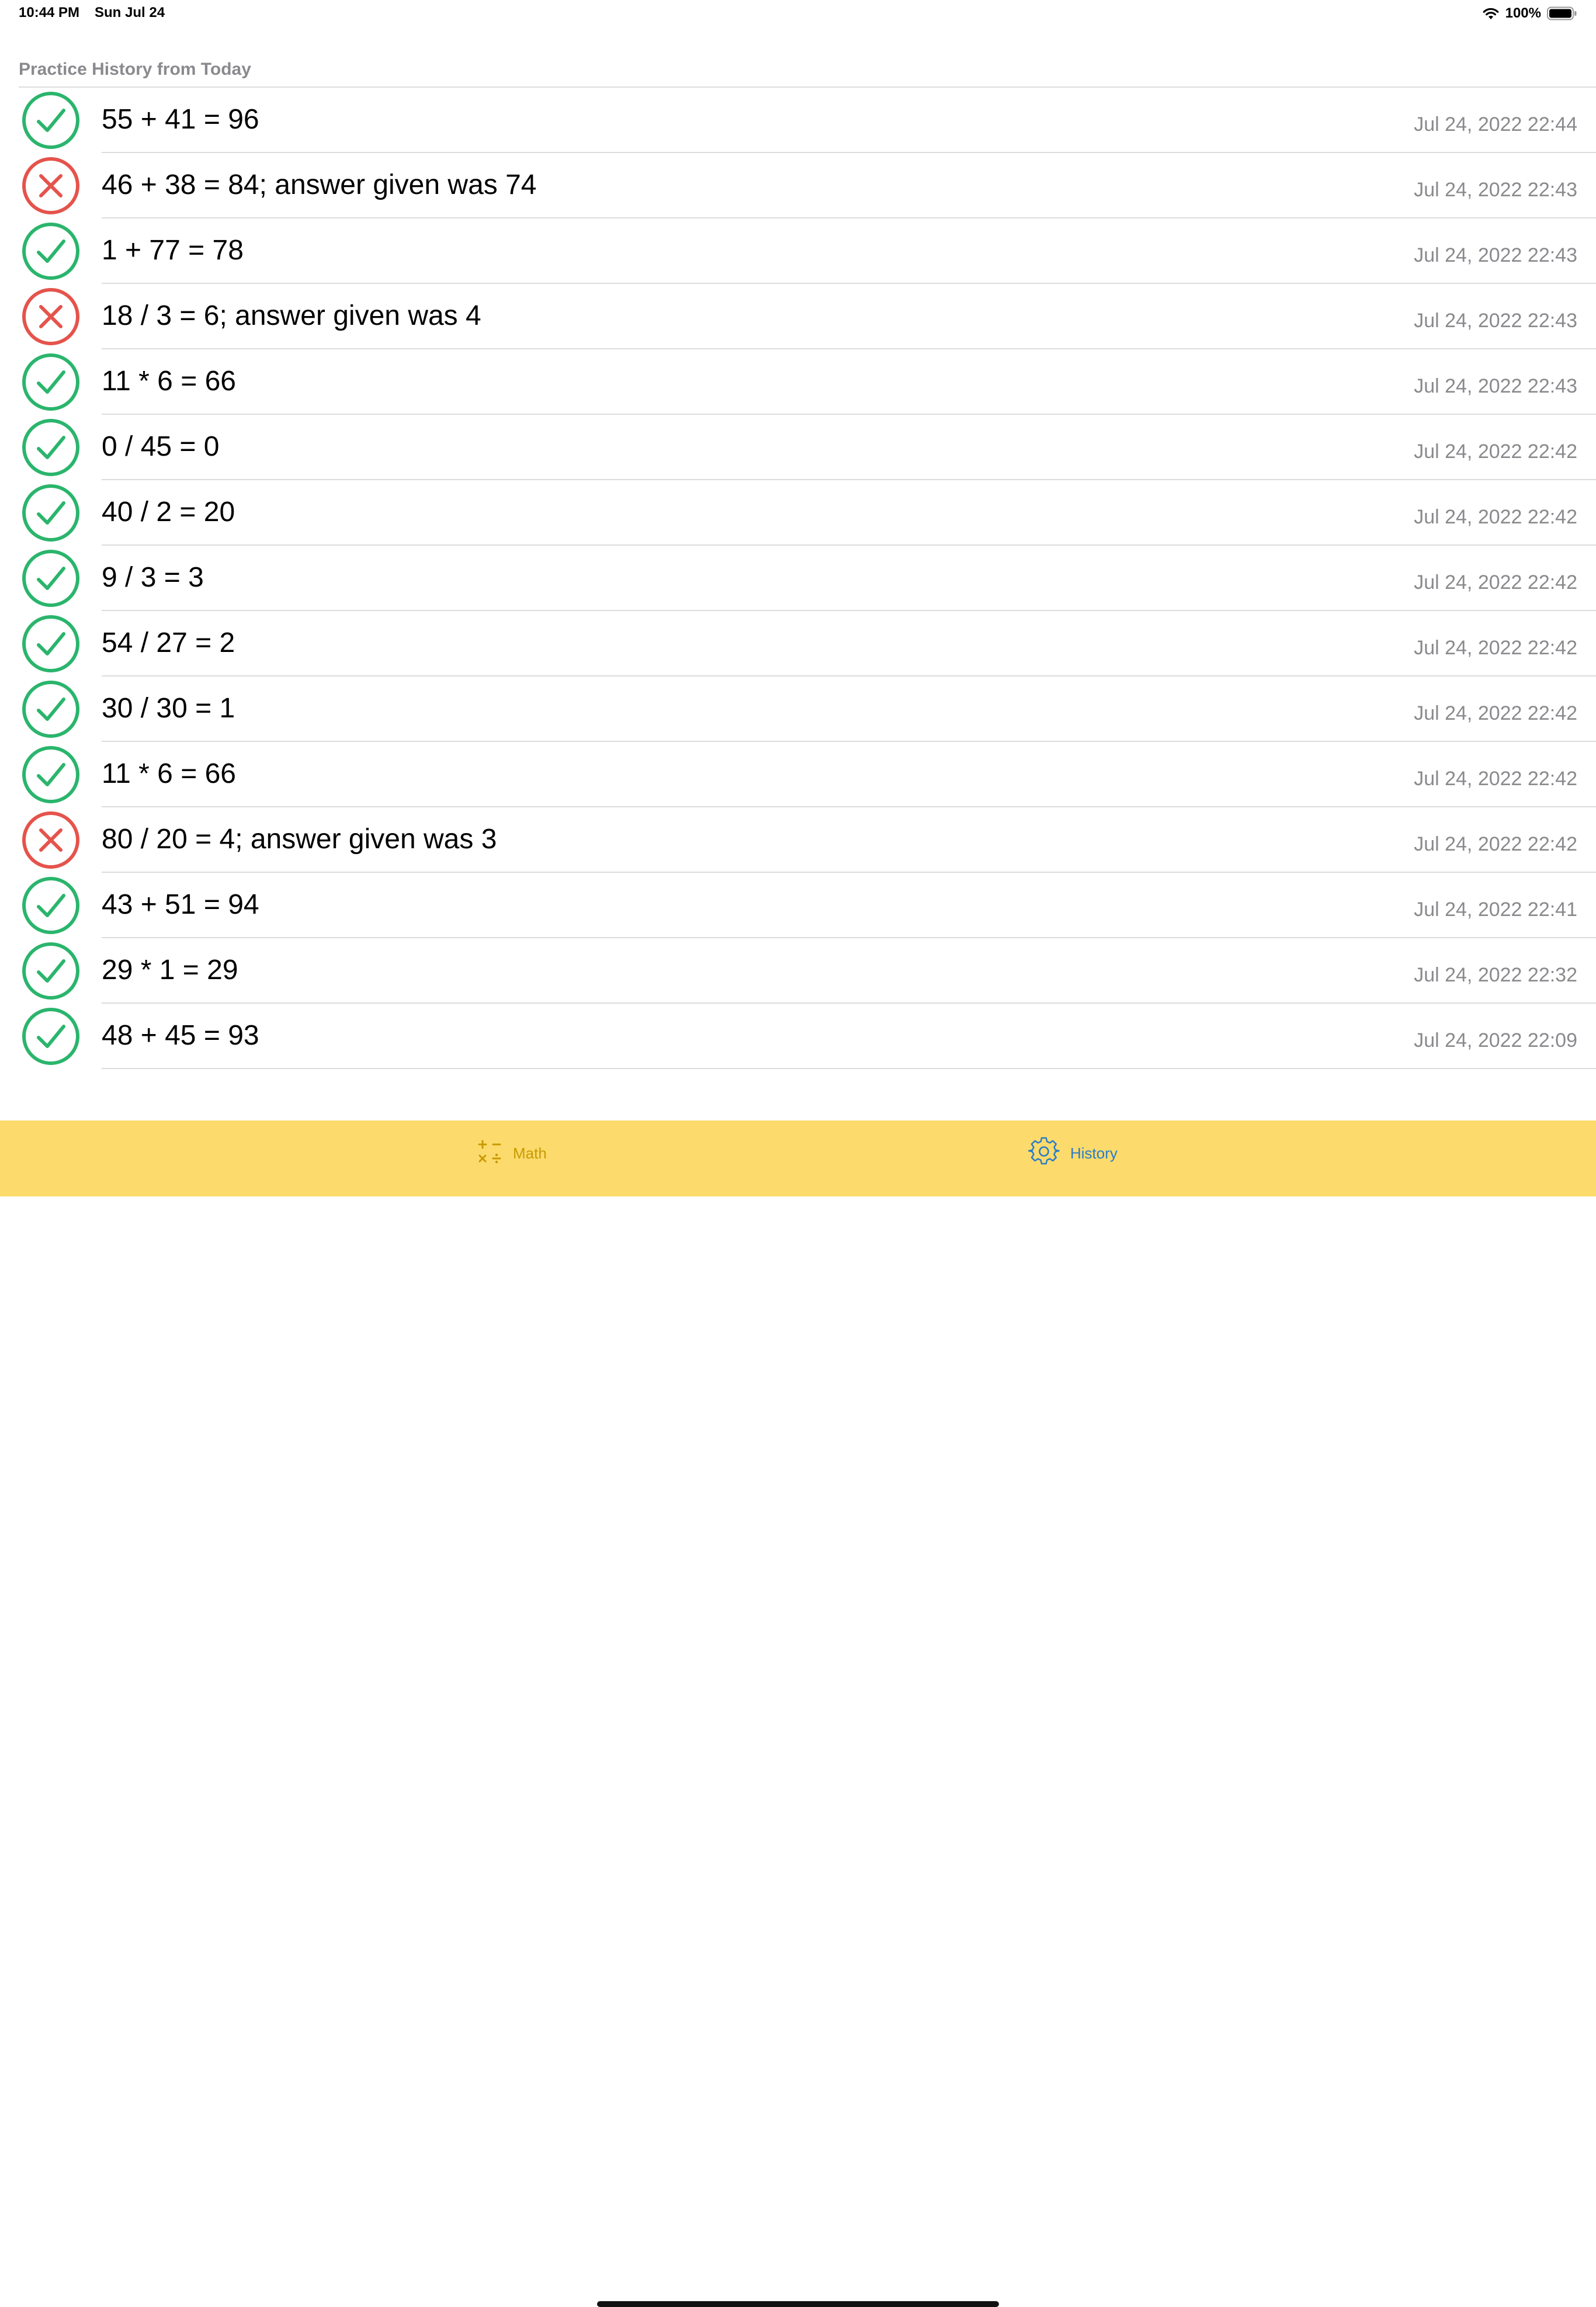 The image size is (1596, 2307). What do you see at coordinates (1495, 1040) in the screenshot?
I see `history-timestamp: Jul 24, 2022 22:09` at bounding box center [1495, 1040].